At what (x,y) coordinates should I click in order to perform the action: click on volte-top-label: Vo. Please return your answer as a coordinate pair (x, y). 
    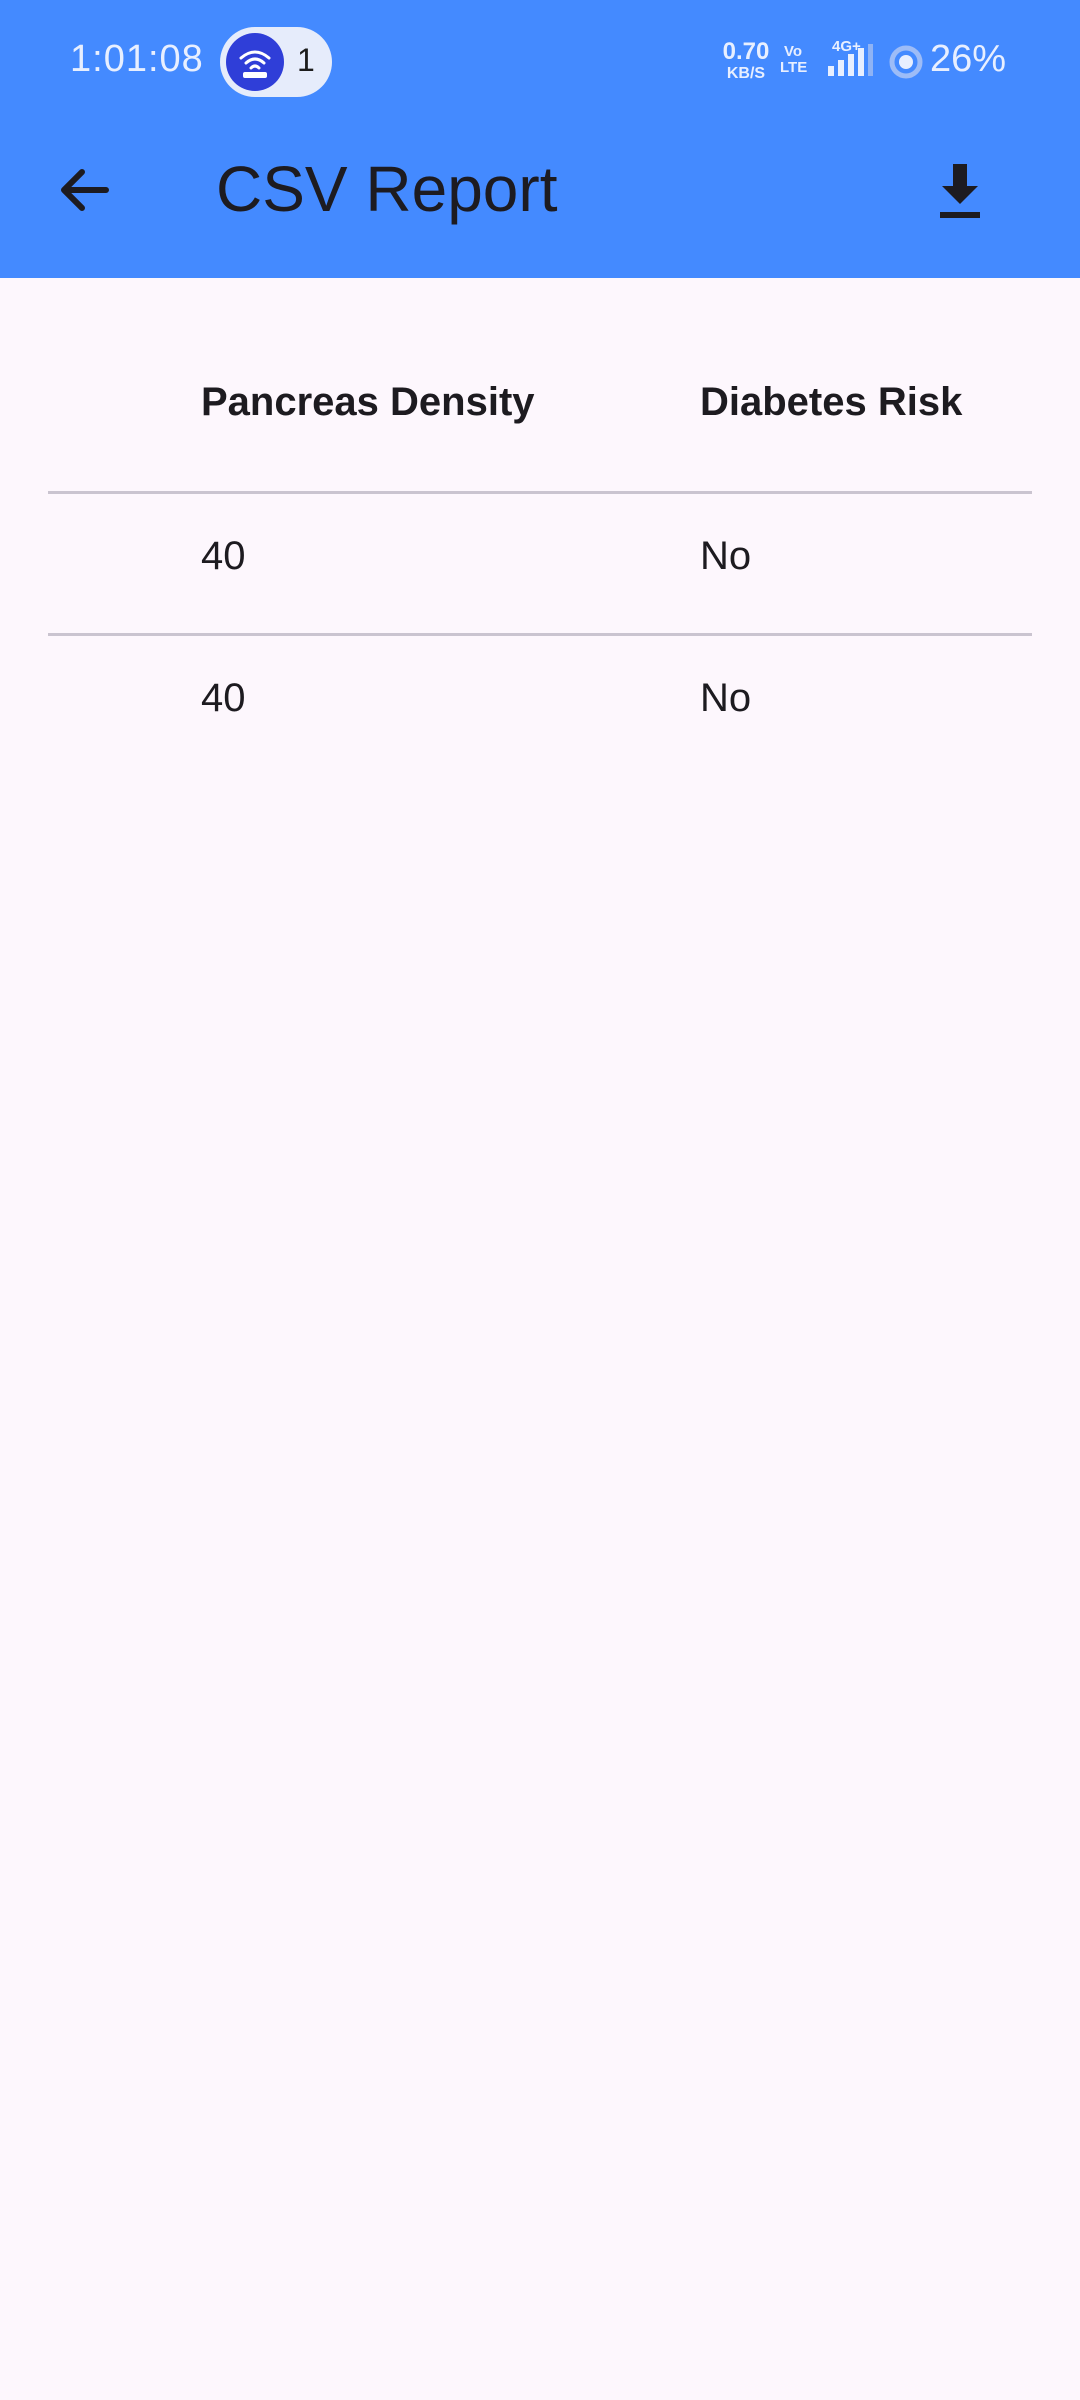
    Looking at the image, I should click on (793, 51).